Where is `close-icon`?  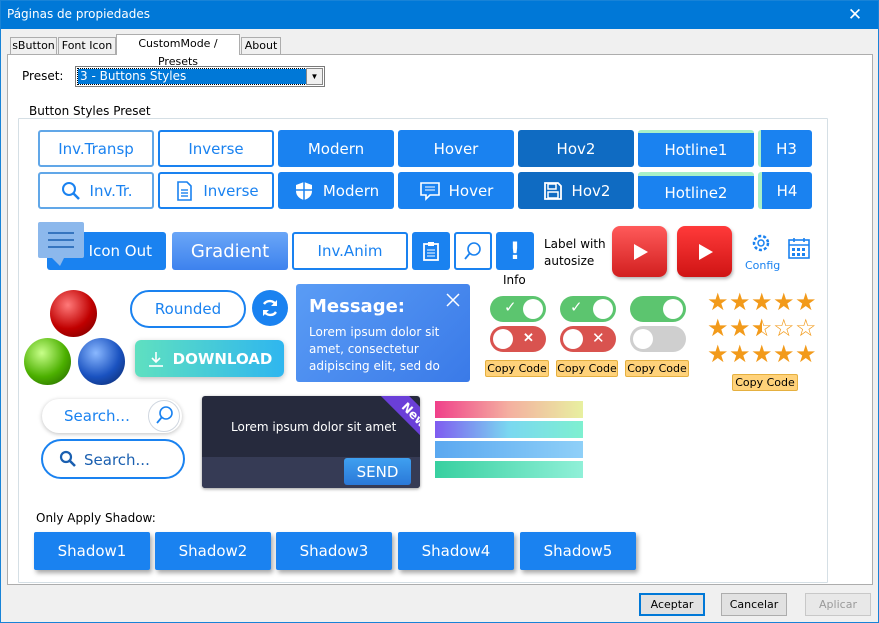
close-icon is located at coordinates (453, 300).